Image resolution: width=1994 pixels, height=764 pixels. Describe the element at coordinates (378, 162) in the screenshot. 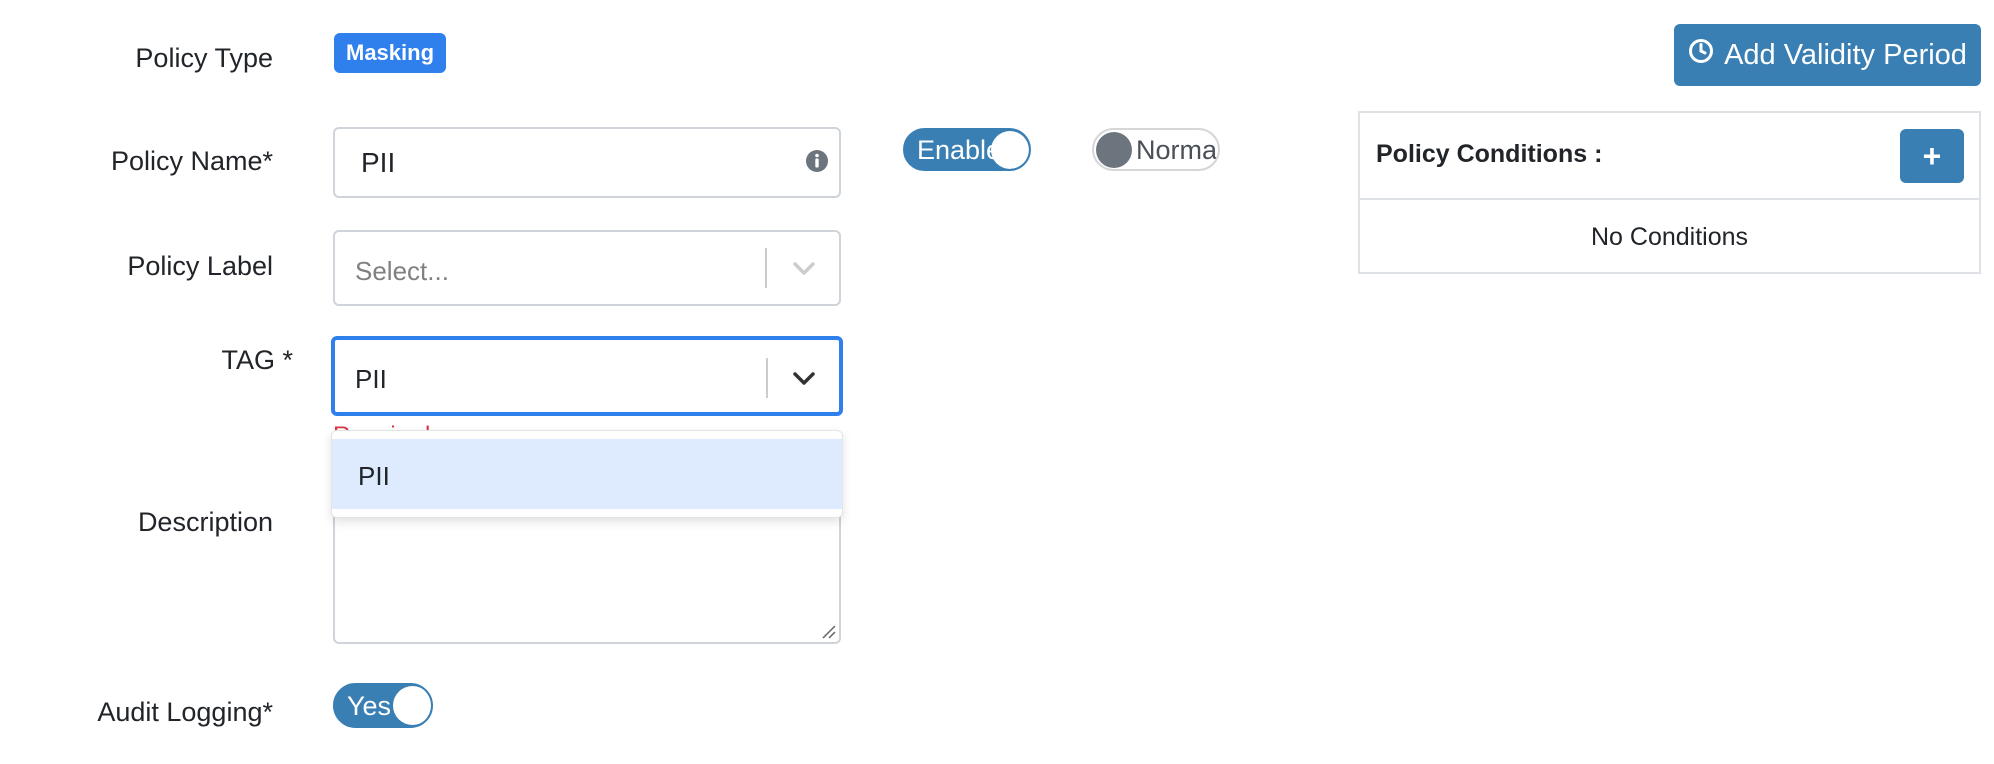

I see `policy-name-value: PII` at that location.